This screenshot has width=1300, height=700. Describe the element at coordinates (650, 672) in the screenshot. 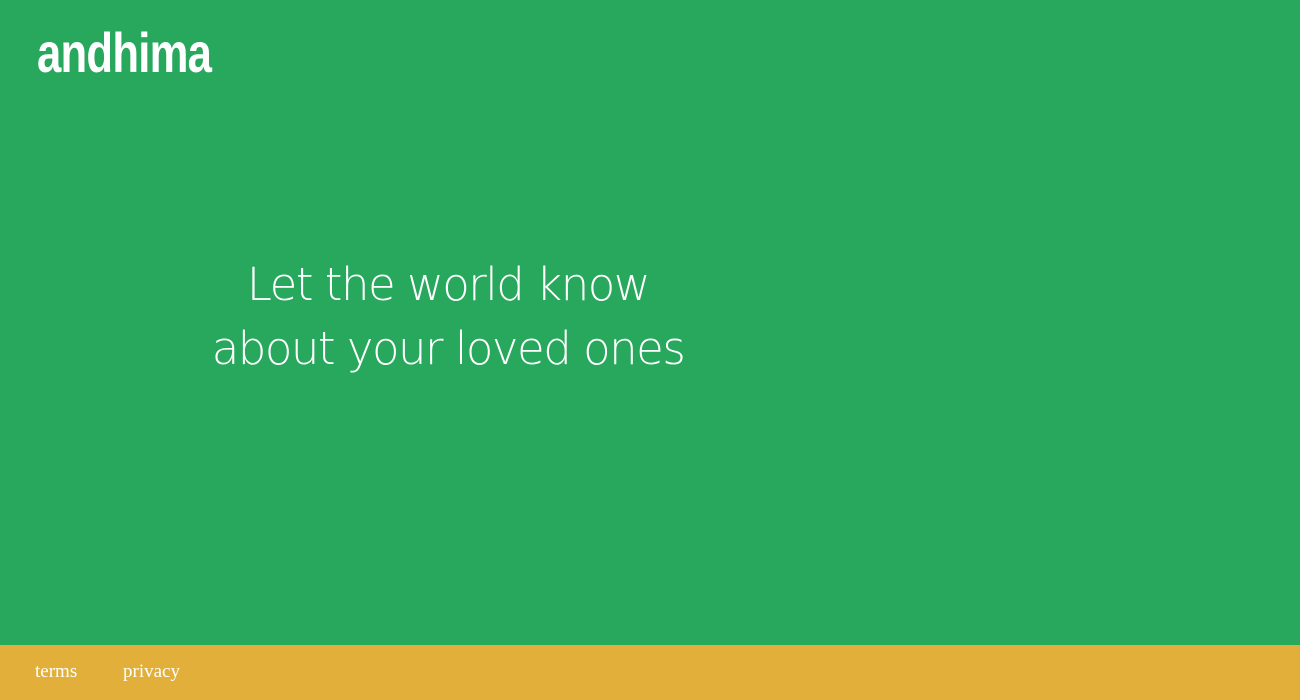

I see `footer-bar: terms privacy` at that location.